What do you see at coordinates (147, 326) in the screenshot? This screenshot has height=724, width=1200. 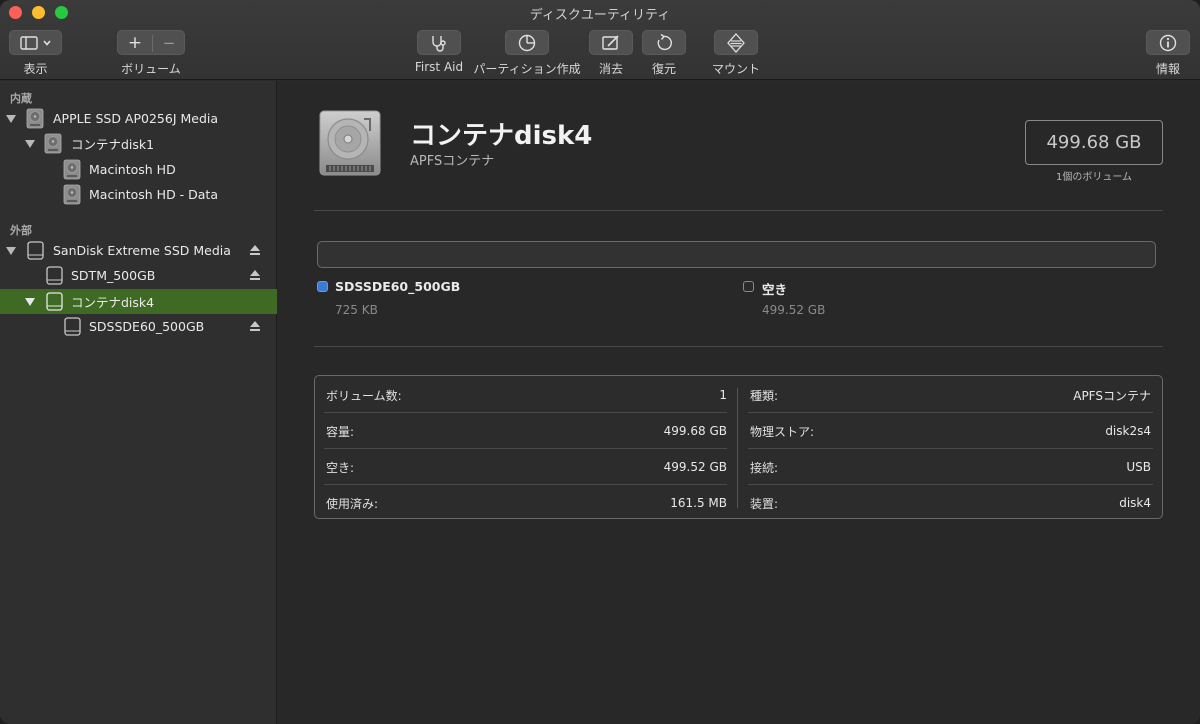 I see `sidebar-item-label: SDSSDE60_500GB` at bounding box center [147, 326].